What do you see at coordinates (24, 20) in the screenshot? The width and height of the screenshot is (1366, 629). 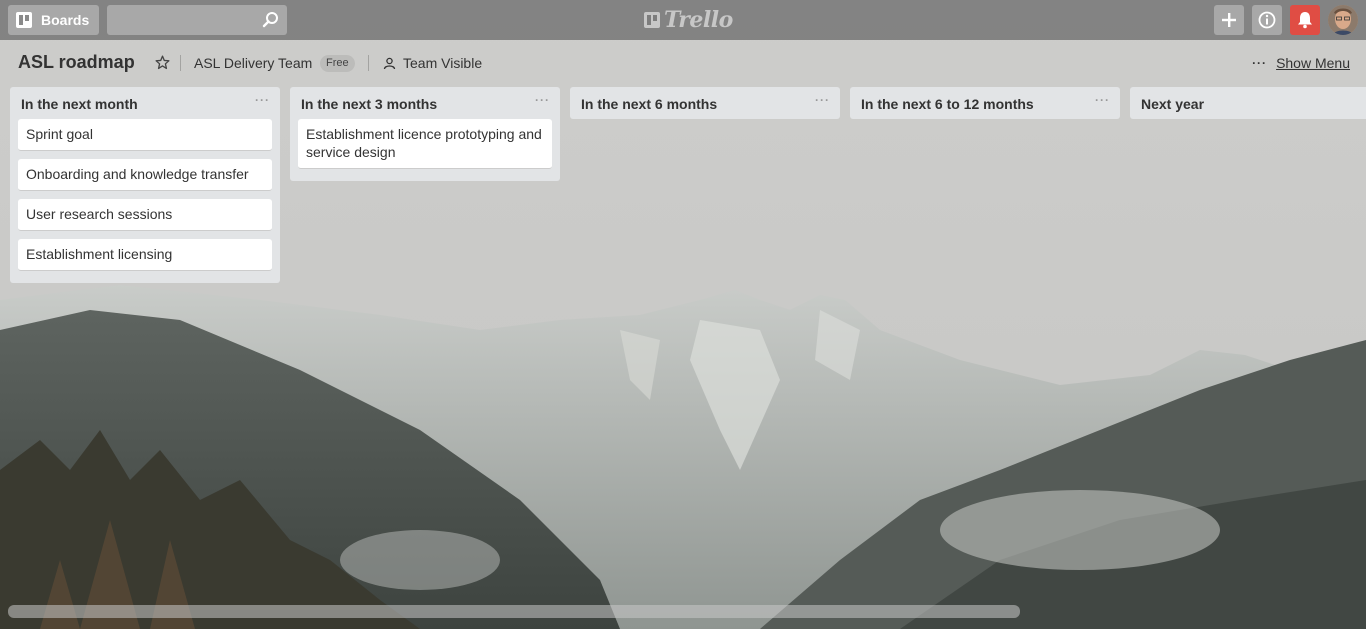 I see `boards-icon` at bounding box center [24, 20].